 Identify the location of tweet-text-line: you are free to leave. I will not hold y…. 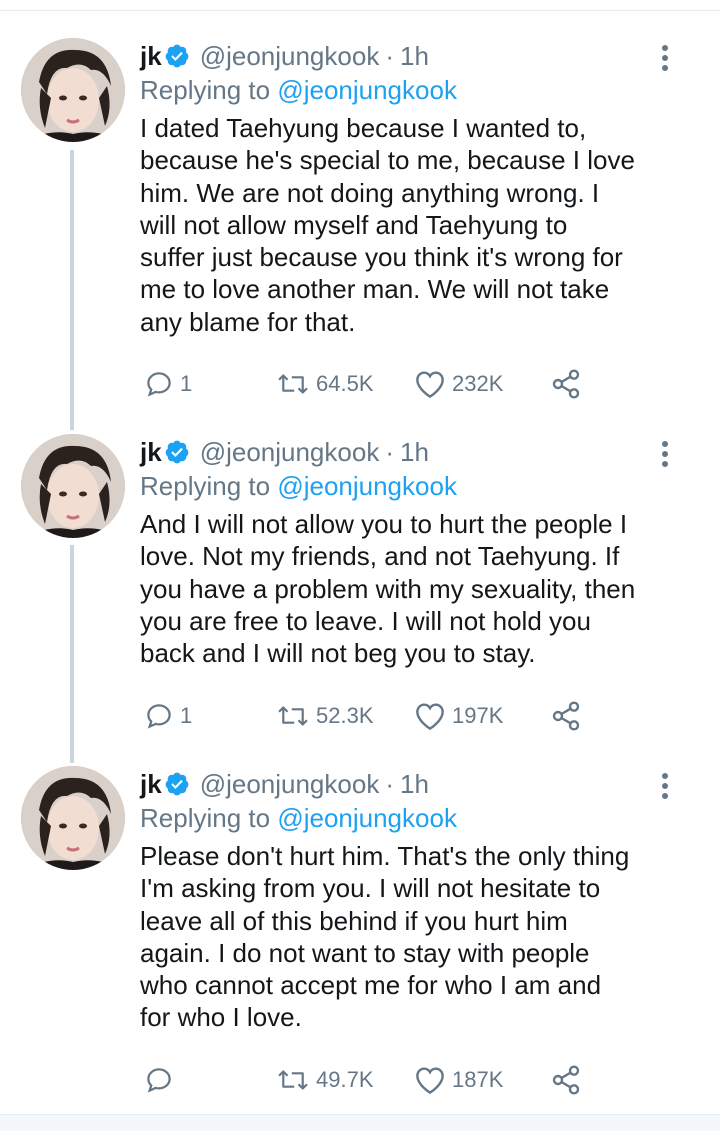
(365, 620).